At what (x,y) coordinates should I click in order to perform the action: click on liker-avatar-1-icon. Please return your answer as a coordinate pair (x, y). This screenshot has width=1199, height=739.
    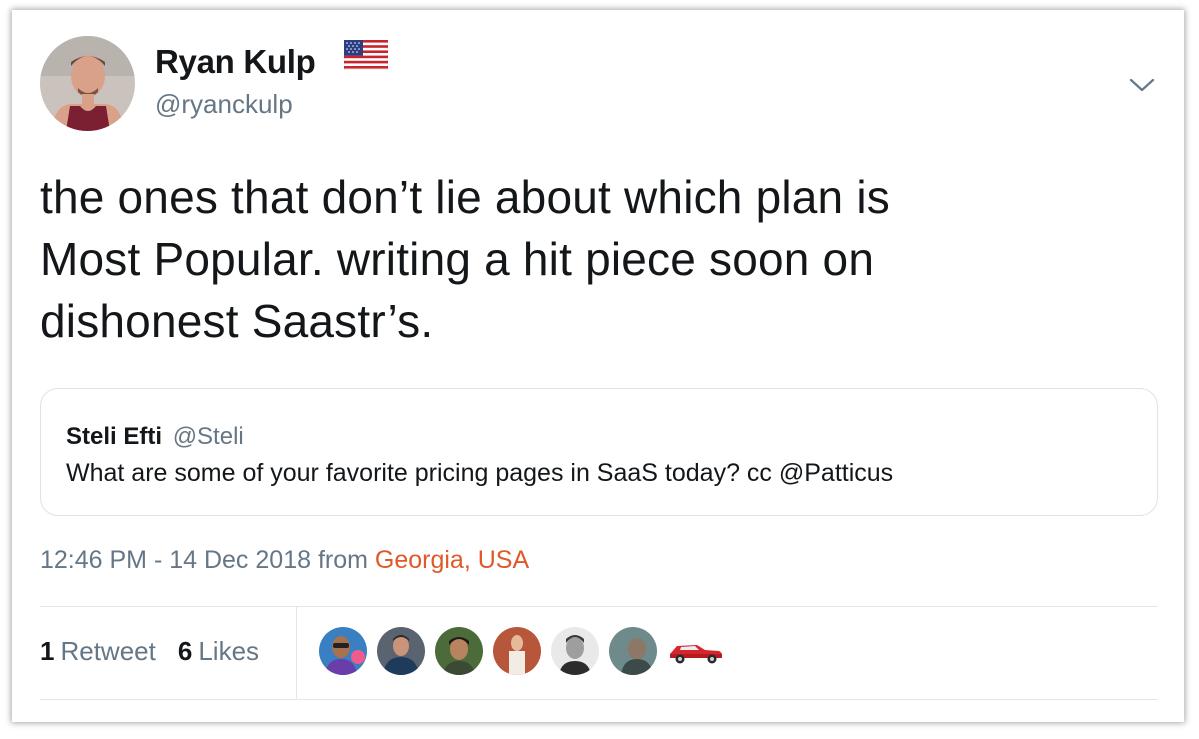
    Looking at the image, I should click on (343, 651).